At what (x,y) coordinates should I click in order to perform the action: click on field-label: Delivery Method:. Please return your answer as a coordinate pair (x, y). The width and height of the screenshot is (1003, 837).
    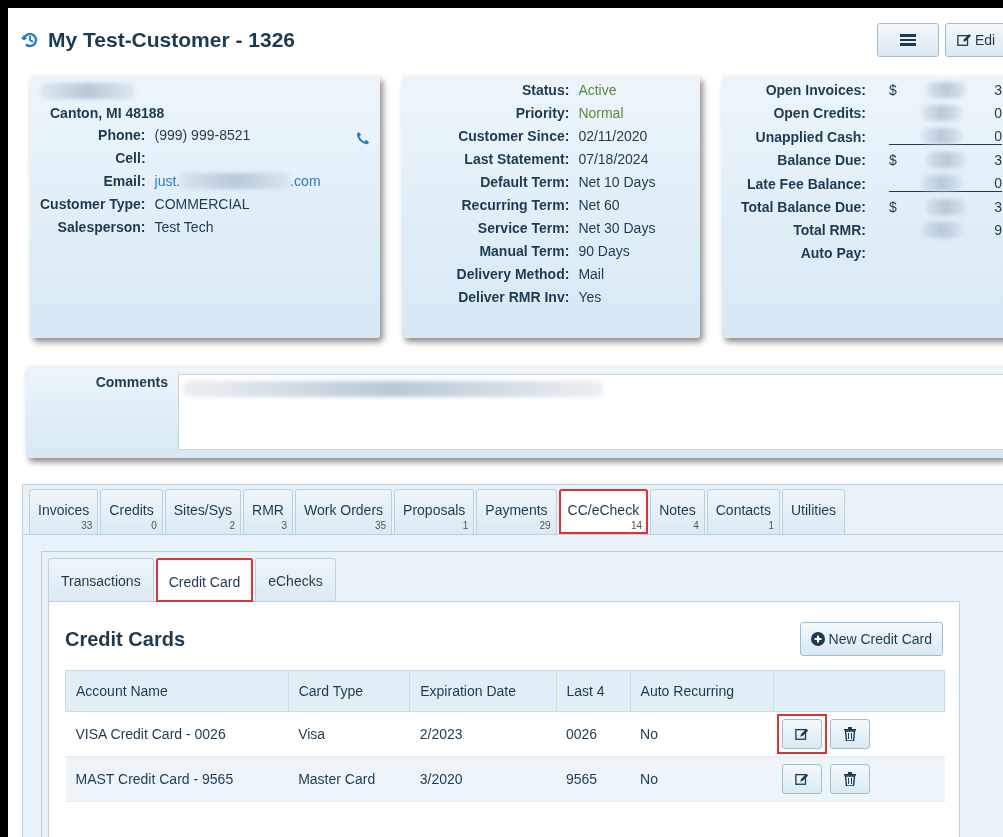
    Looking at the image, I should click on (512, 274).